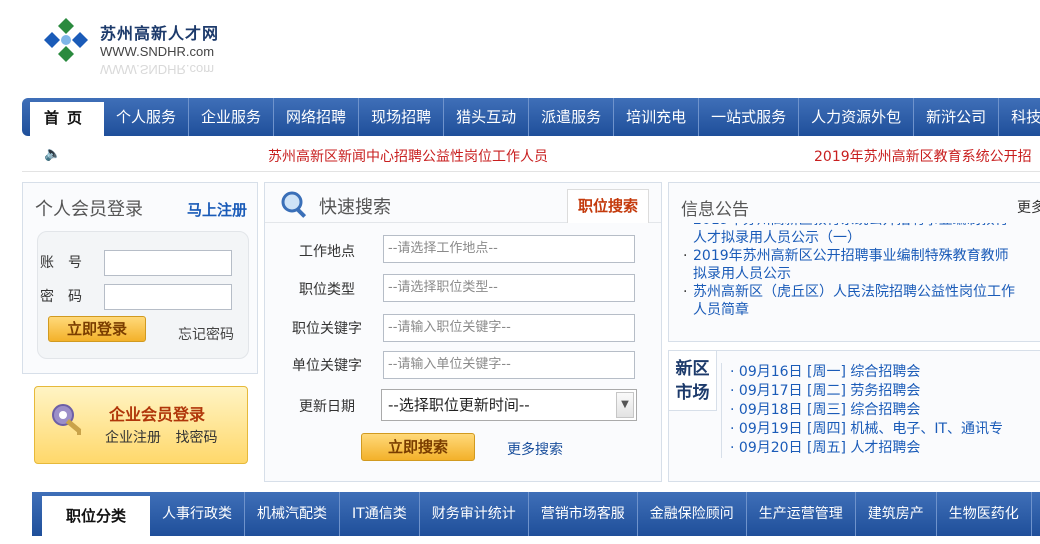 The image size is (1040, 544). What do you see at coordinates (857, 117) in the screenshot?
I see `nav-hr-outsourcing: 人力资源外包` at bounding box center [857, 117].